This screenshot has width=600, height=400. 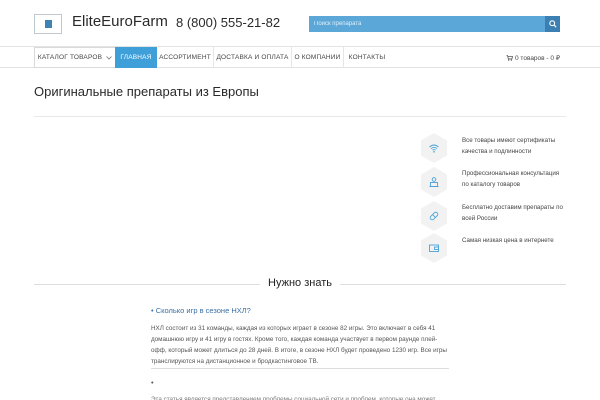 I want to click on search-icon, so click(x=552, y=24).